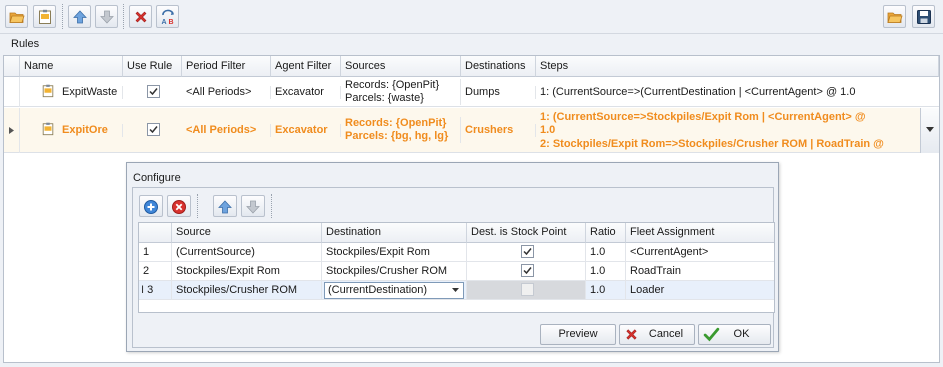 Image resolution: width=943 pixels, height=367 pixels. Describe the element at coordinates (155, 290) in the screenshot. I see `row-number-cell: I 3` at that location.